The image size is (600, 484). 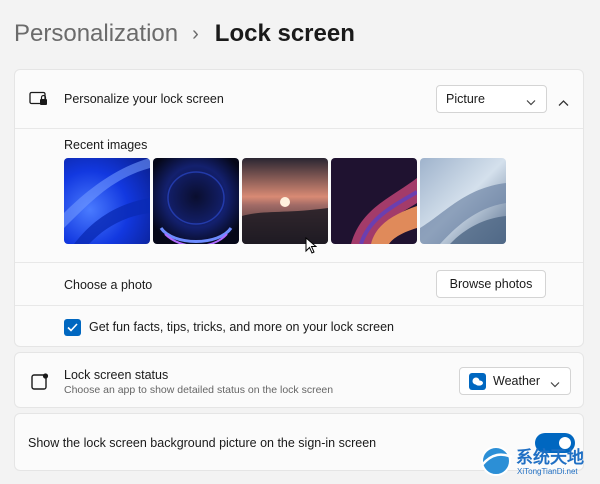 I want to click on page-title: Lock screen, so click(x=284, y=33).